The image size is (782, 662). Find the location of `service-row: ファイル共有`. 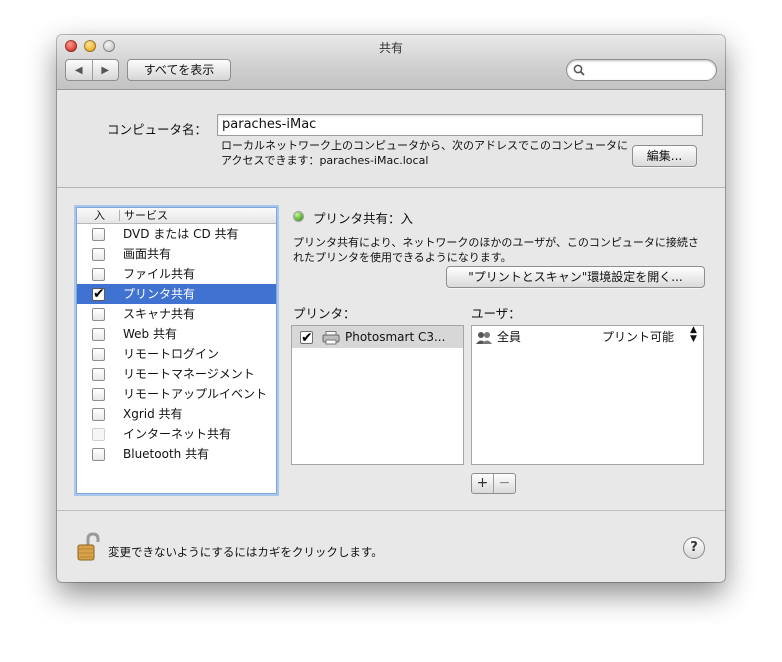

service-row: ファイル共有 is located at coordinates (176, 274).